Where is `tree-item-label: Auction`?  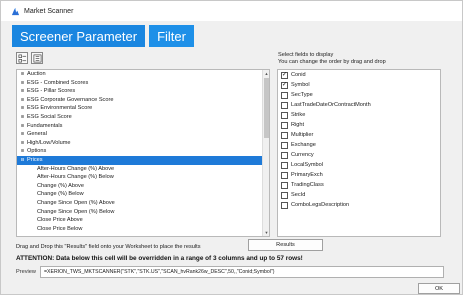
tree-item-label: Auction is located at coordinates (36, 74).